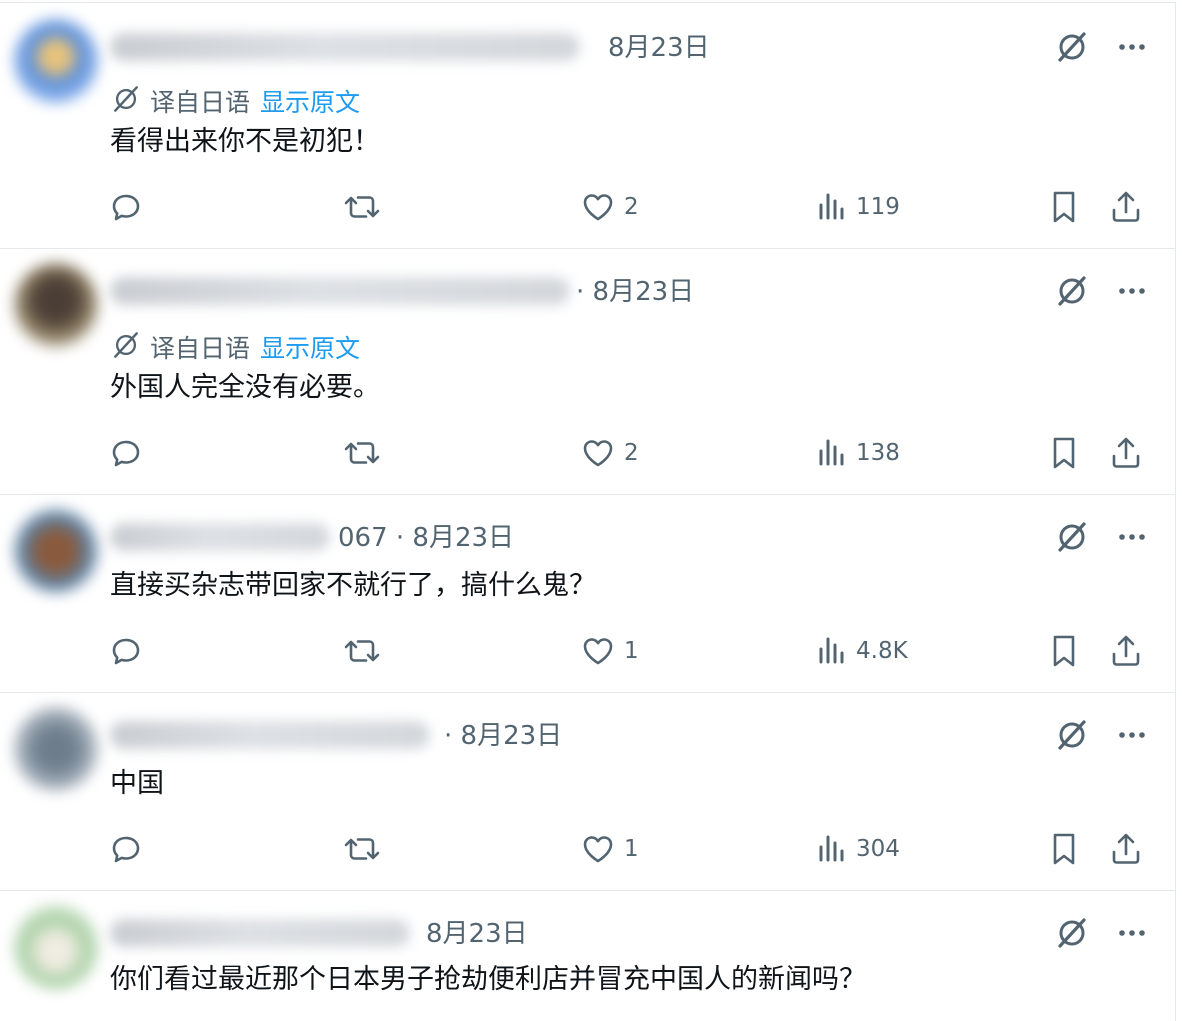 Image resolution: width=1182 pixels, height=1021 pixels. I want to click on action-bar: 2 119, so click(628, 207).